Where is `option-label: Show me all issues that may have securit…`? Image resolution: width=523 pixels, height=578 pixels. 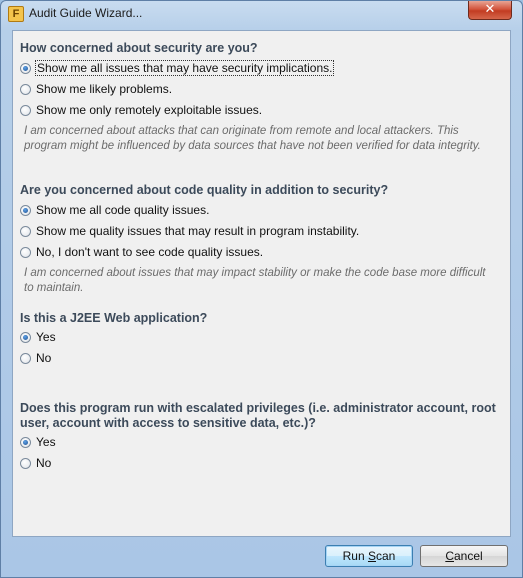 option-label: Show me all issues that may have securit… is located at coordinates (185, 68).